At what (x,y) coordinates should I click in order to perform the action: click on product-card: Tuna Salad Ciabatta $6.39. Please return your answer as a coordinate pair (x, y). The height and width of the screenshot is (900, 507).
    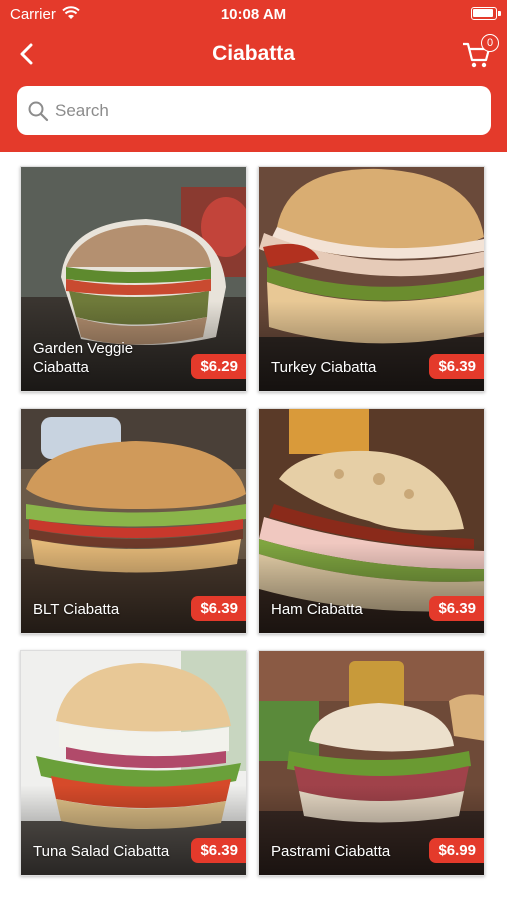
    Looking at the image, I should click on (133, 763).